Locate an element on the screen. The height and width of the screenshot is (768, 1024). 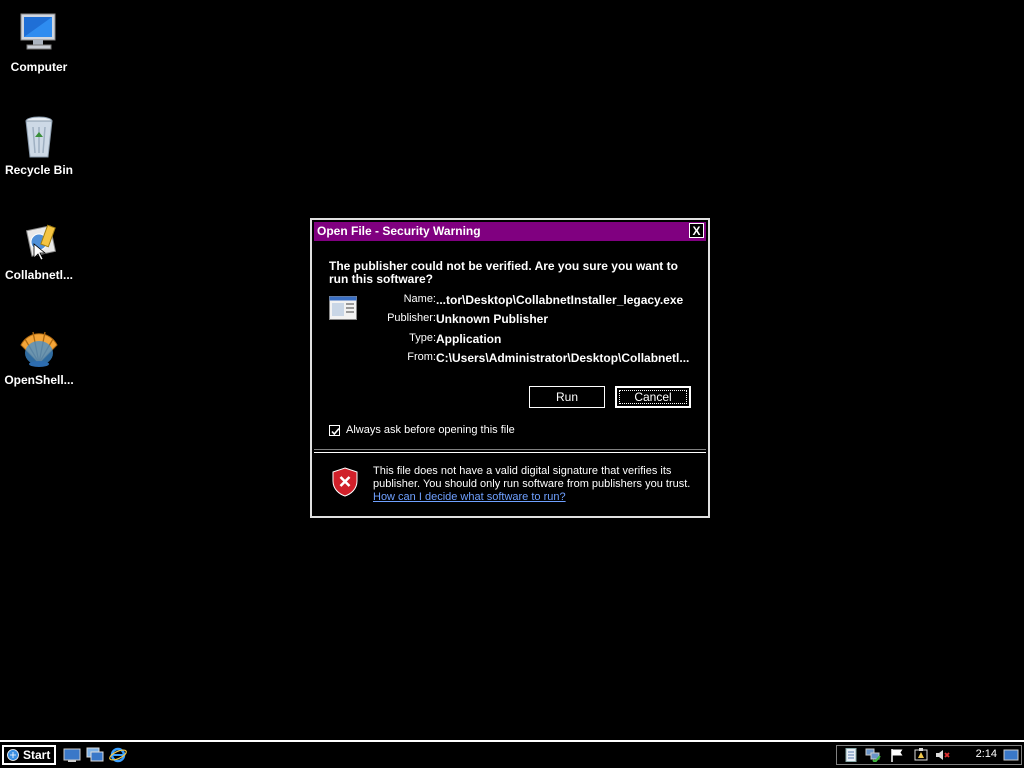
run-button: Run is located at coordinates (567, 397).